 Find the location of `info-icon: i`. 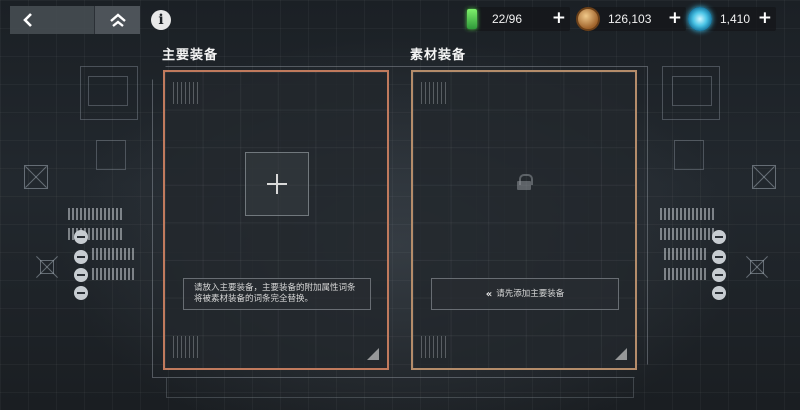

info-icon: i is located at coordinates (161, 20).